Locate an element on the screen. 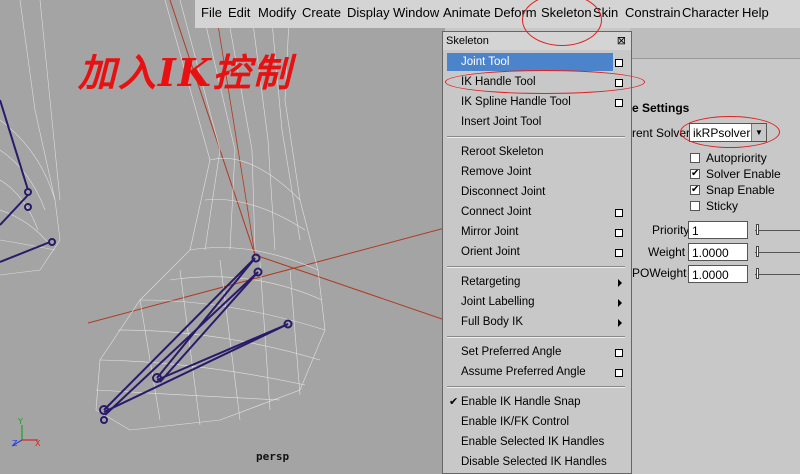  menu-item-ik-spline-handle-tool: IK Spline Handle Tool is located at coordinates (516, 102).